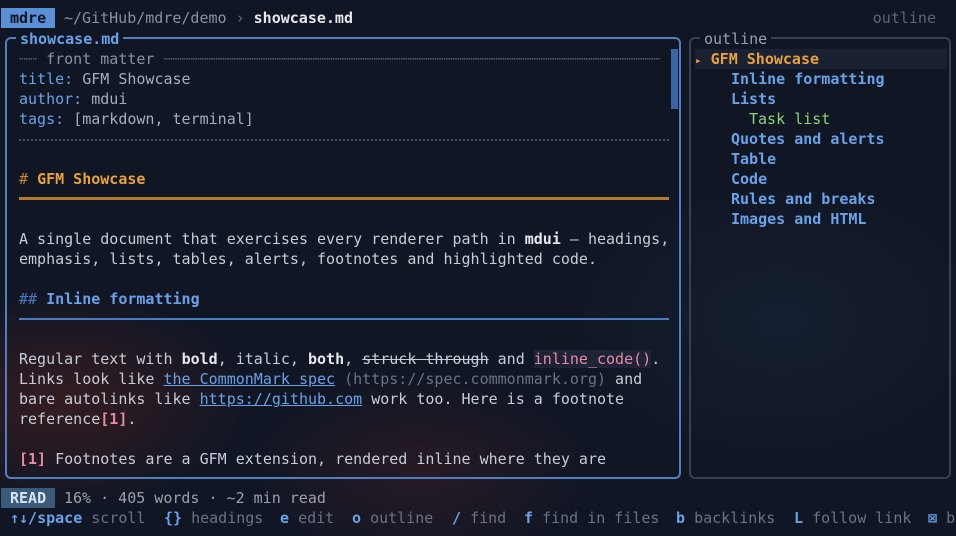  Describe the element at coordinates (821, 199) in the screenshot. I see `outline-item-rules-and-breaks: Rules and breaks` at that location.